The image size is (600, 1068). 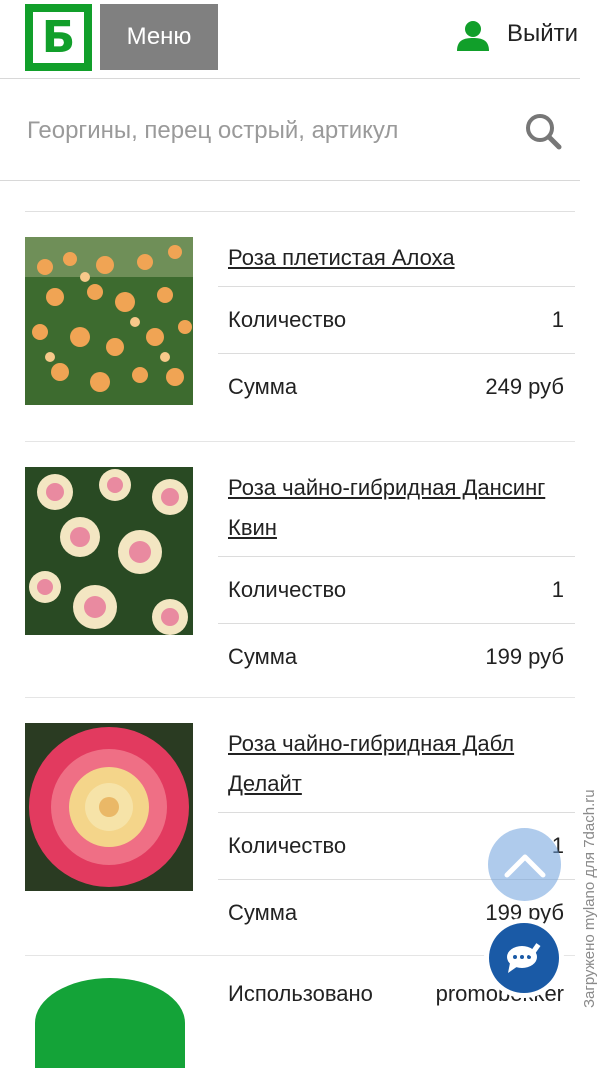 What do you see at coordinates (524, 386) in the screenshot?
I see `sum-value: 249 руб` at bounding box center [524, 386].